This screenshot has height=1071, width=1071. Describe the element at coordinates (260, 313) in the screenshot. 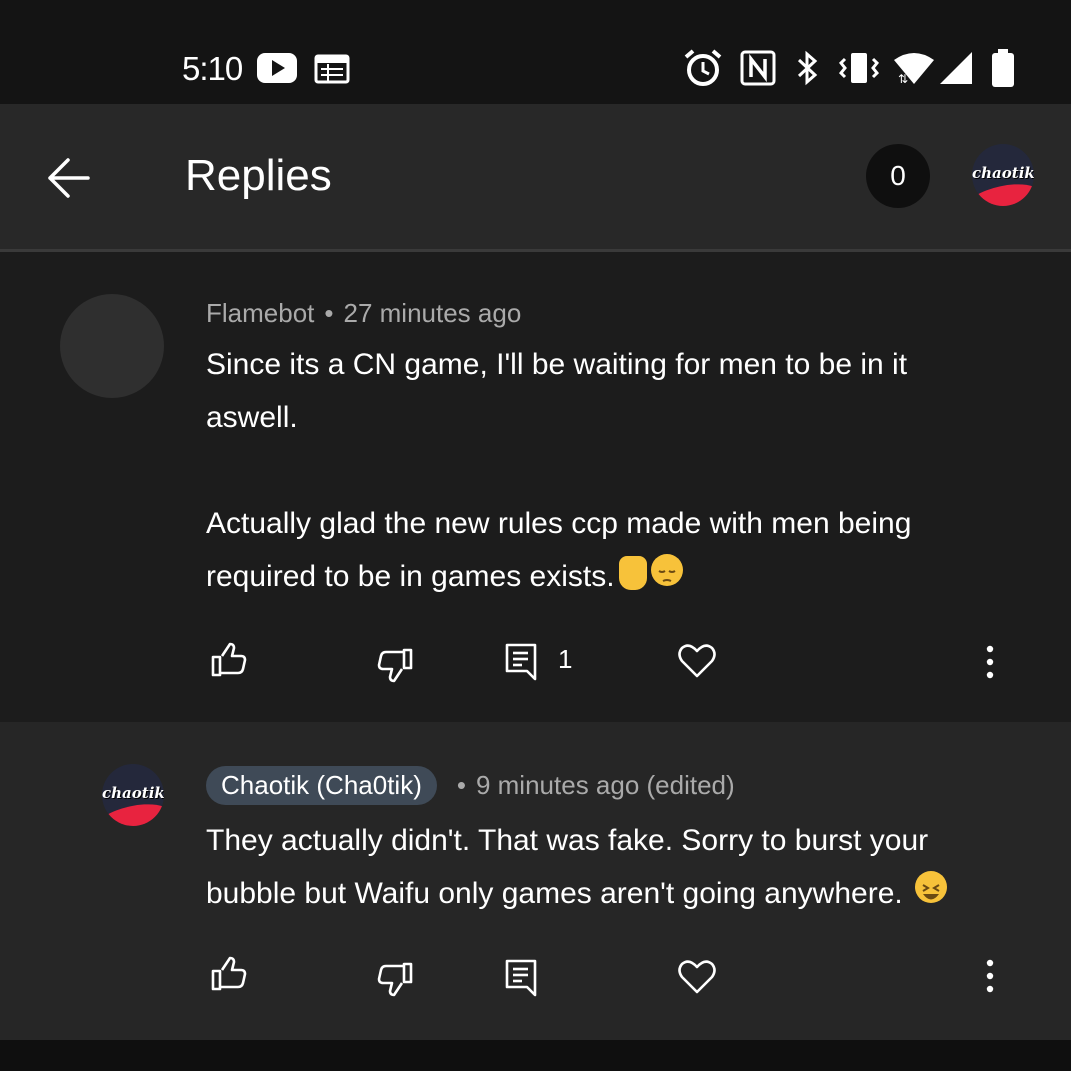

I see `comment-author: Flamebot` at that location.